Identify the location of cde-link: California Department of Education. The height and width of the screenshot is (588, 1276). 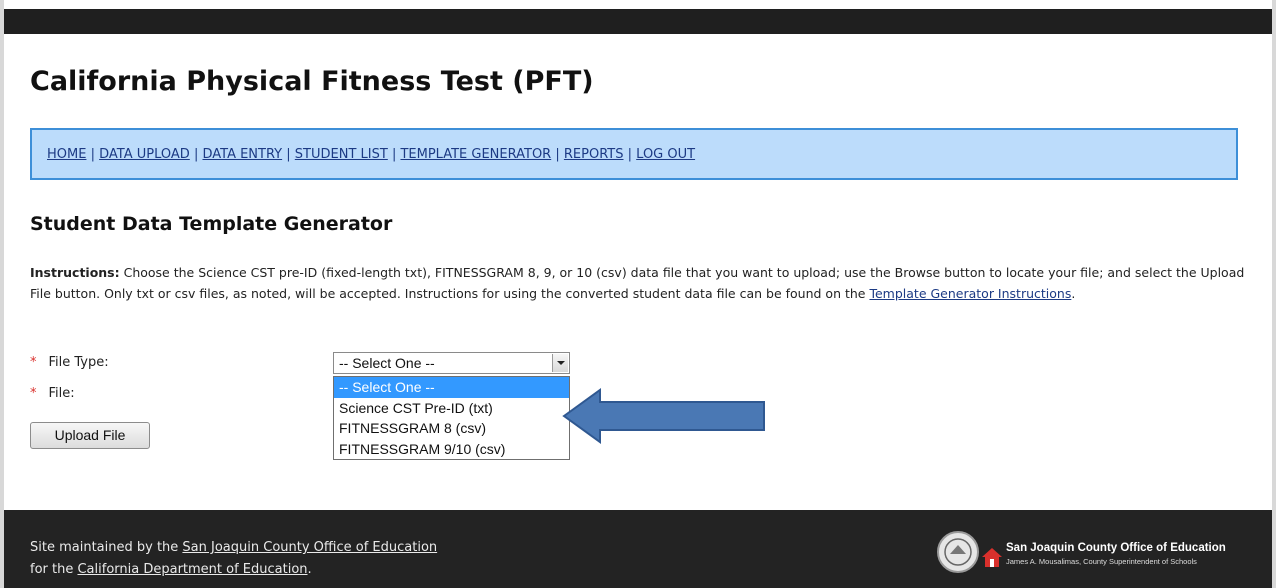
(192, 569).